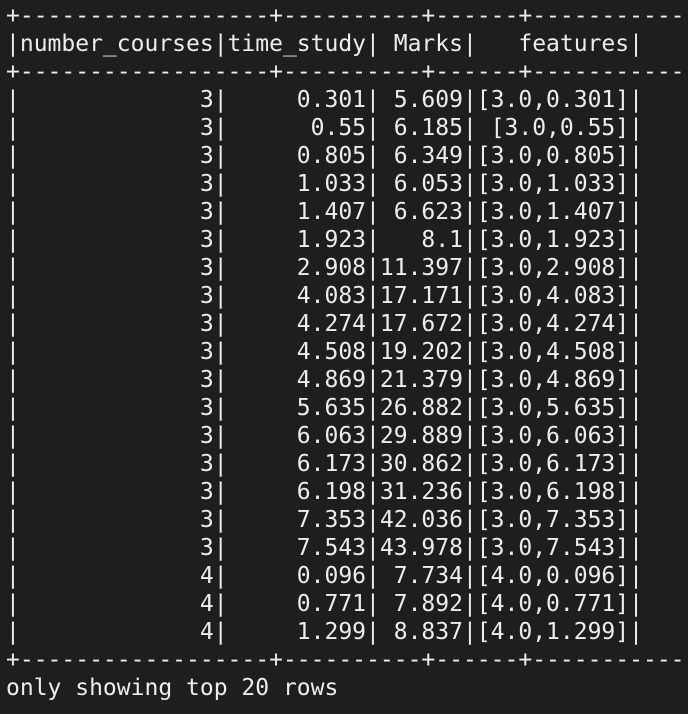 The width and height of the screenshot is (688, 714). I want to click on table-row: | 3| 0.55| 6.185| [3.0,0.55]|, so click(324, 128).